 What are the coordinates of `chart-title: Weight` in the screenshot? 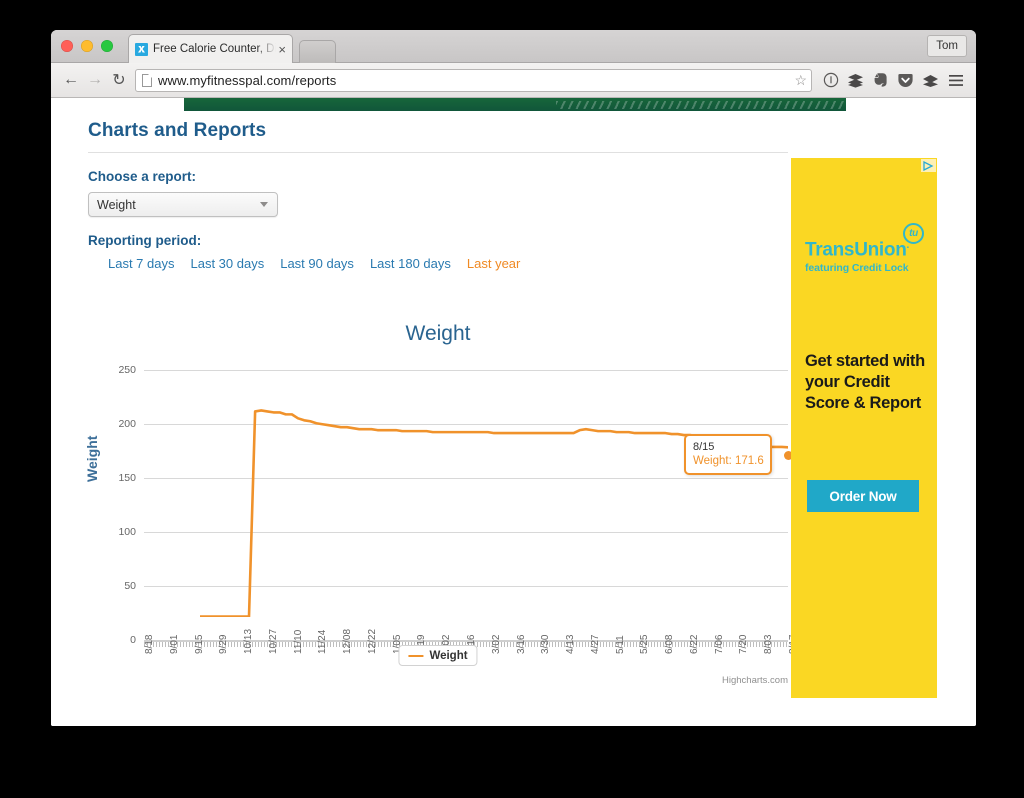 It's located at (438, 333).